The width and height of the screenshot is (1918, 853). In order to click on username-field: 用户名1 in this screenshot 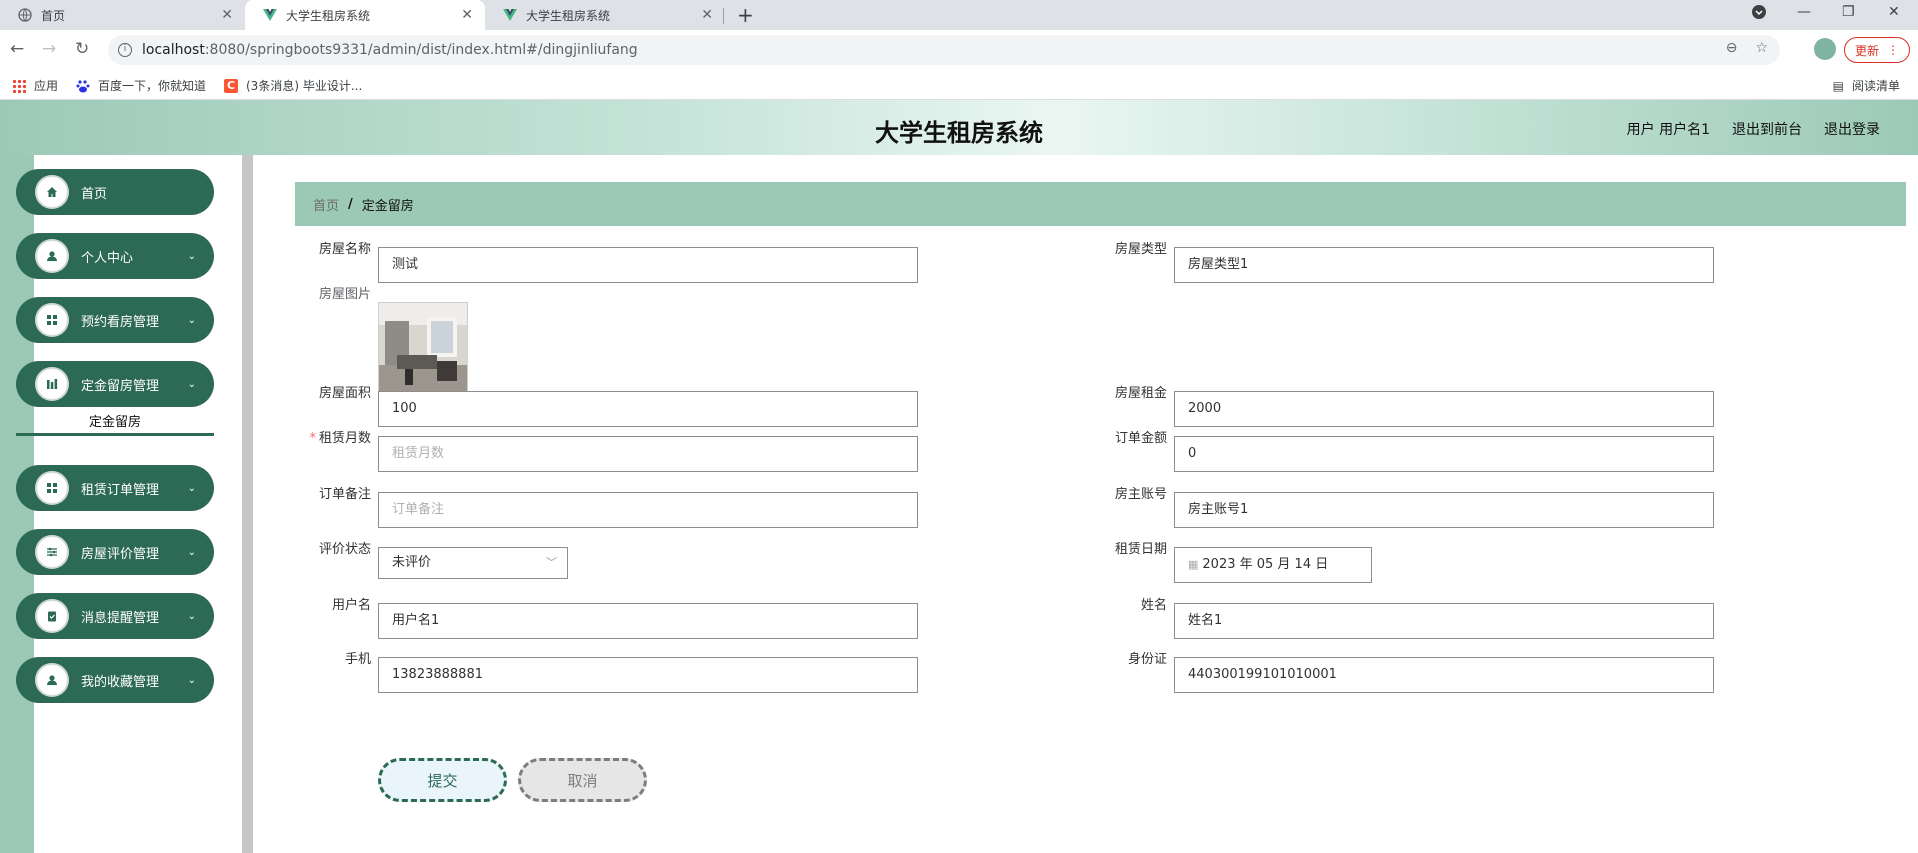, I will do `click(648, 621)`.